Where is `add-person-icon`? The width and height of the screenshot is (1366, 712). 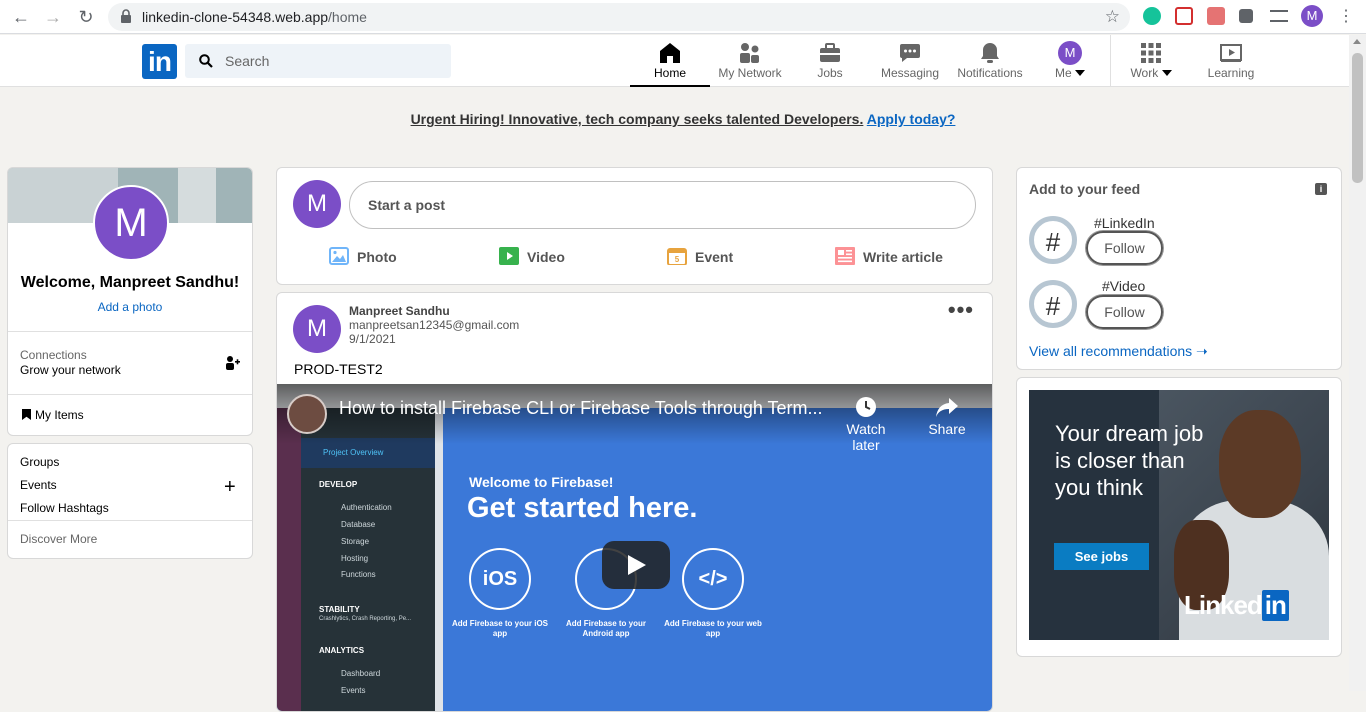
add-person-icon is located at coordinates (233, 363).